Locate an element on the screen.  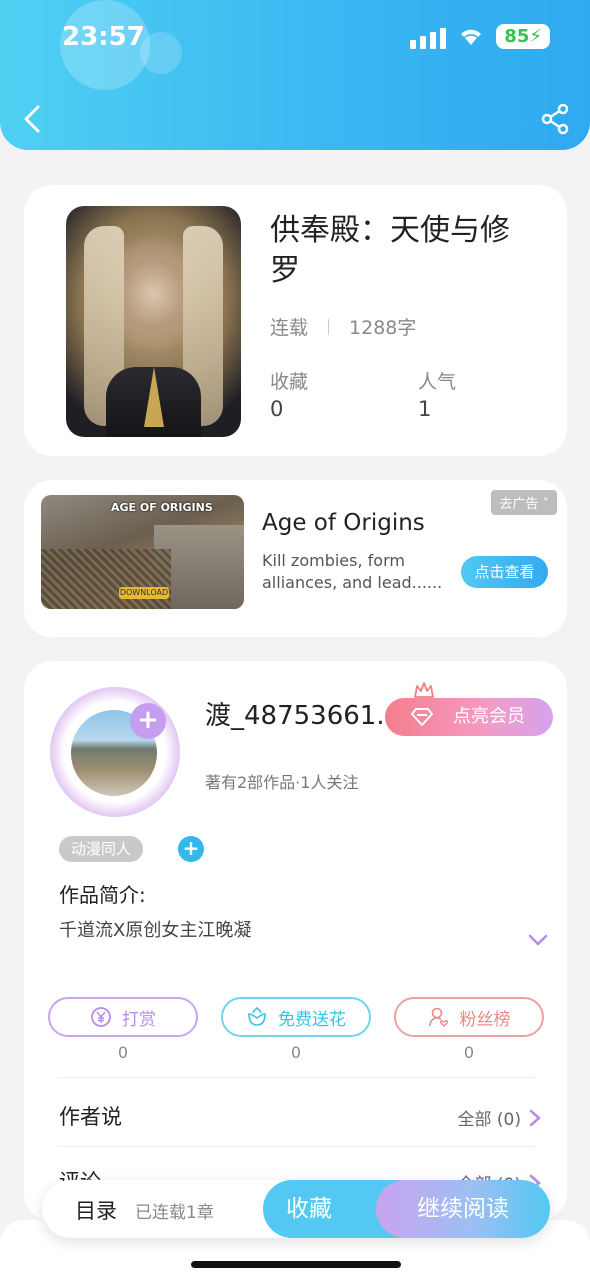
diamond-icon is located at coordinates (422, 717).